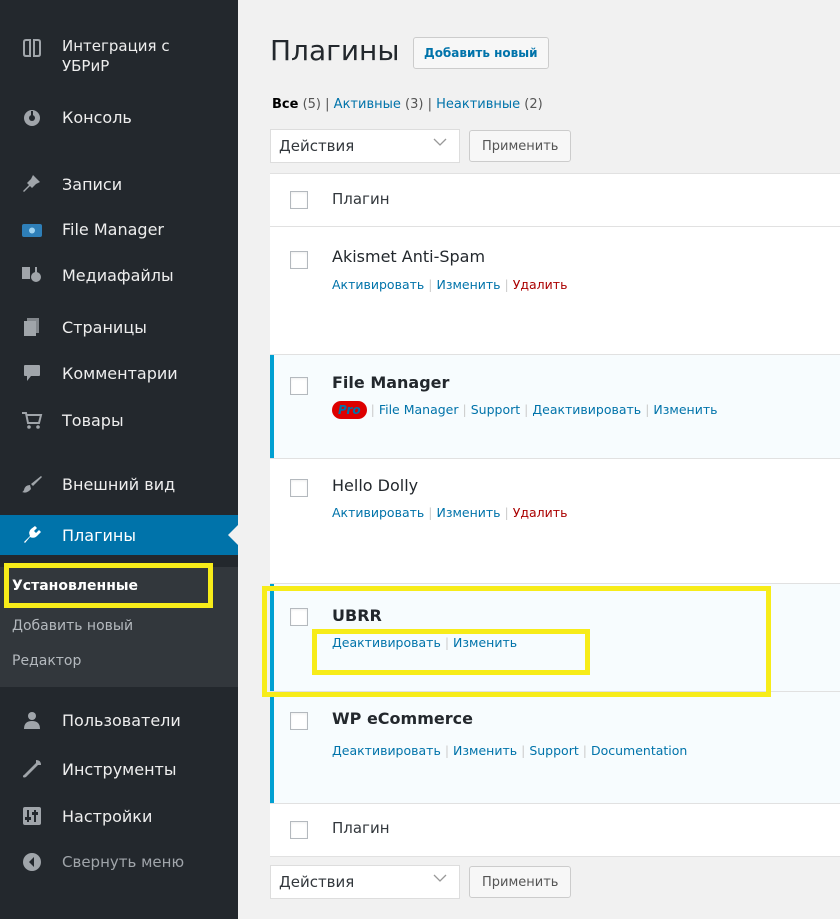 This screenshot has width=840, height=919. I want to click on ubrir-icon, so click(32, 48).